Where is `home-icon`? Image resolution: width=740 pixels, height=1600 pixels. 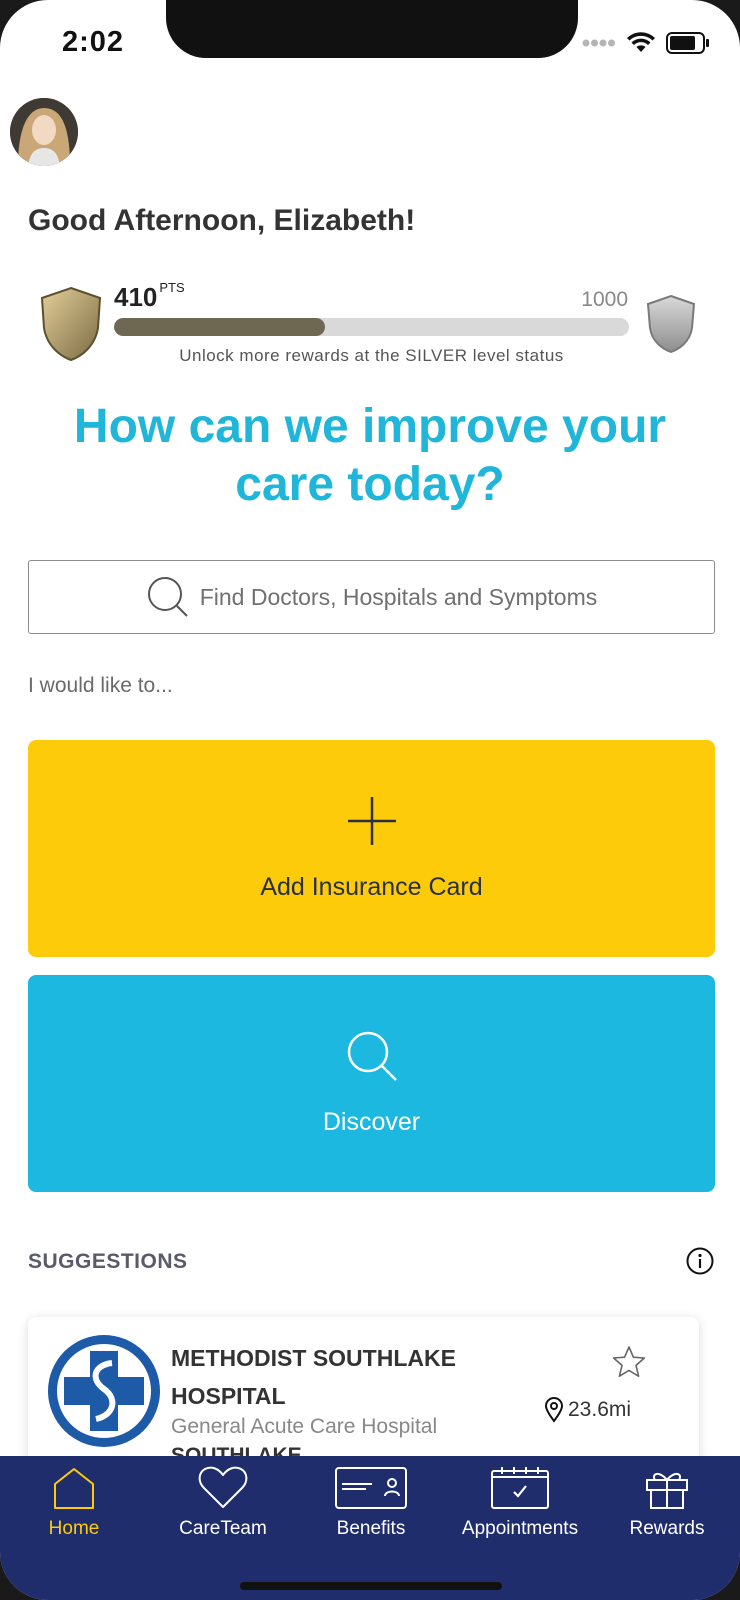 home-icon is located at coordinates (74, 1488).